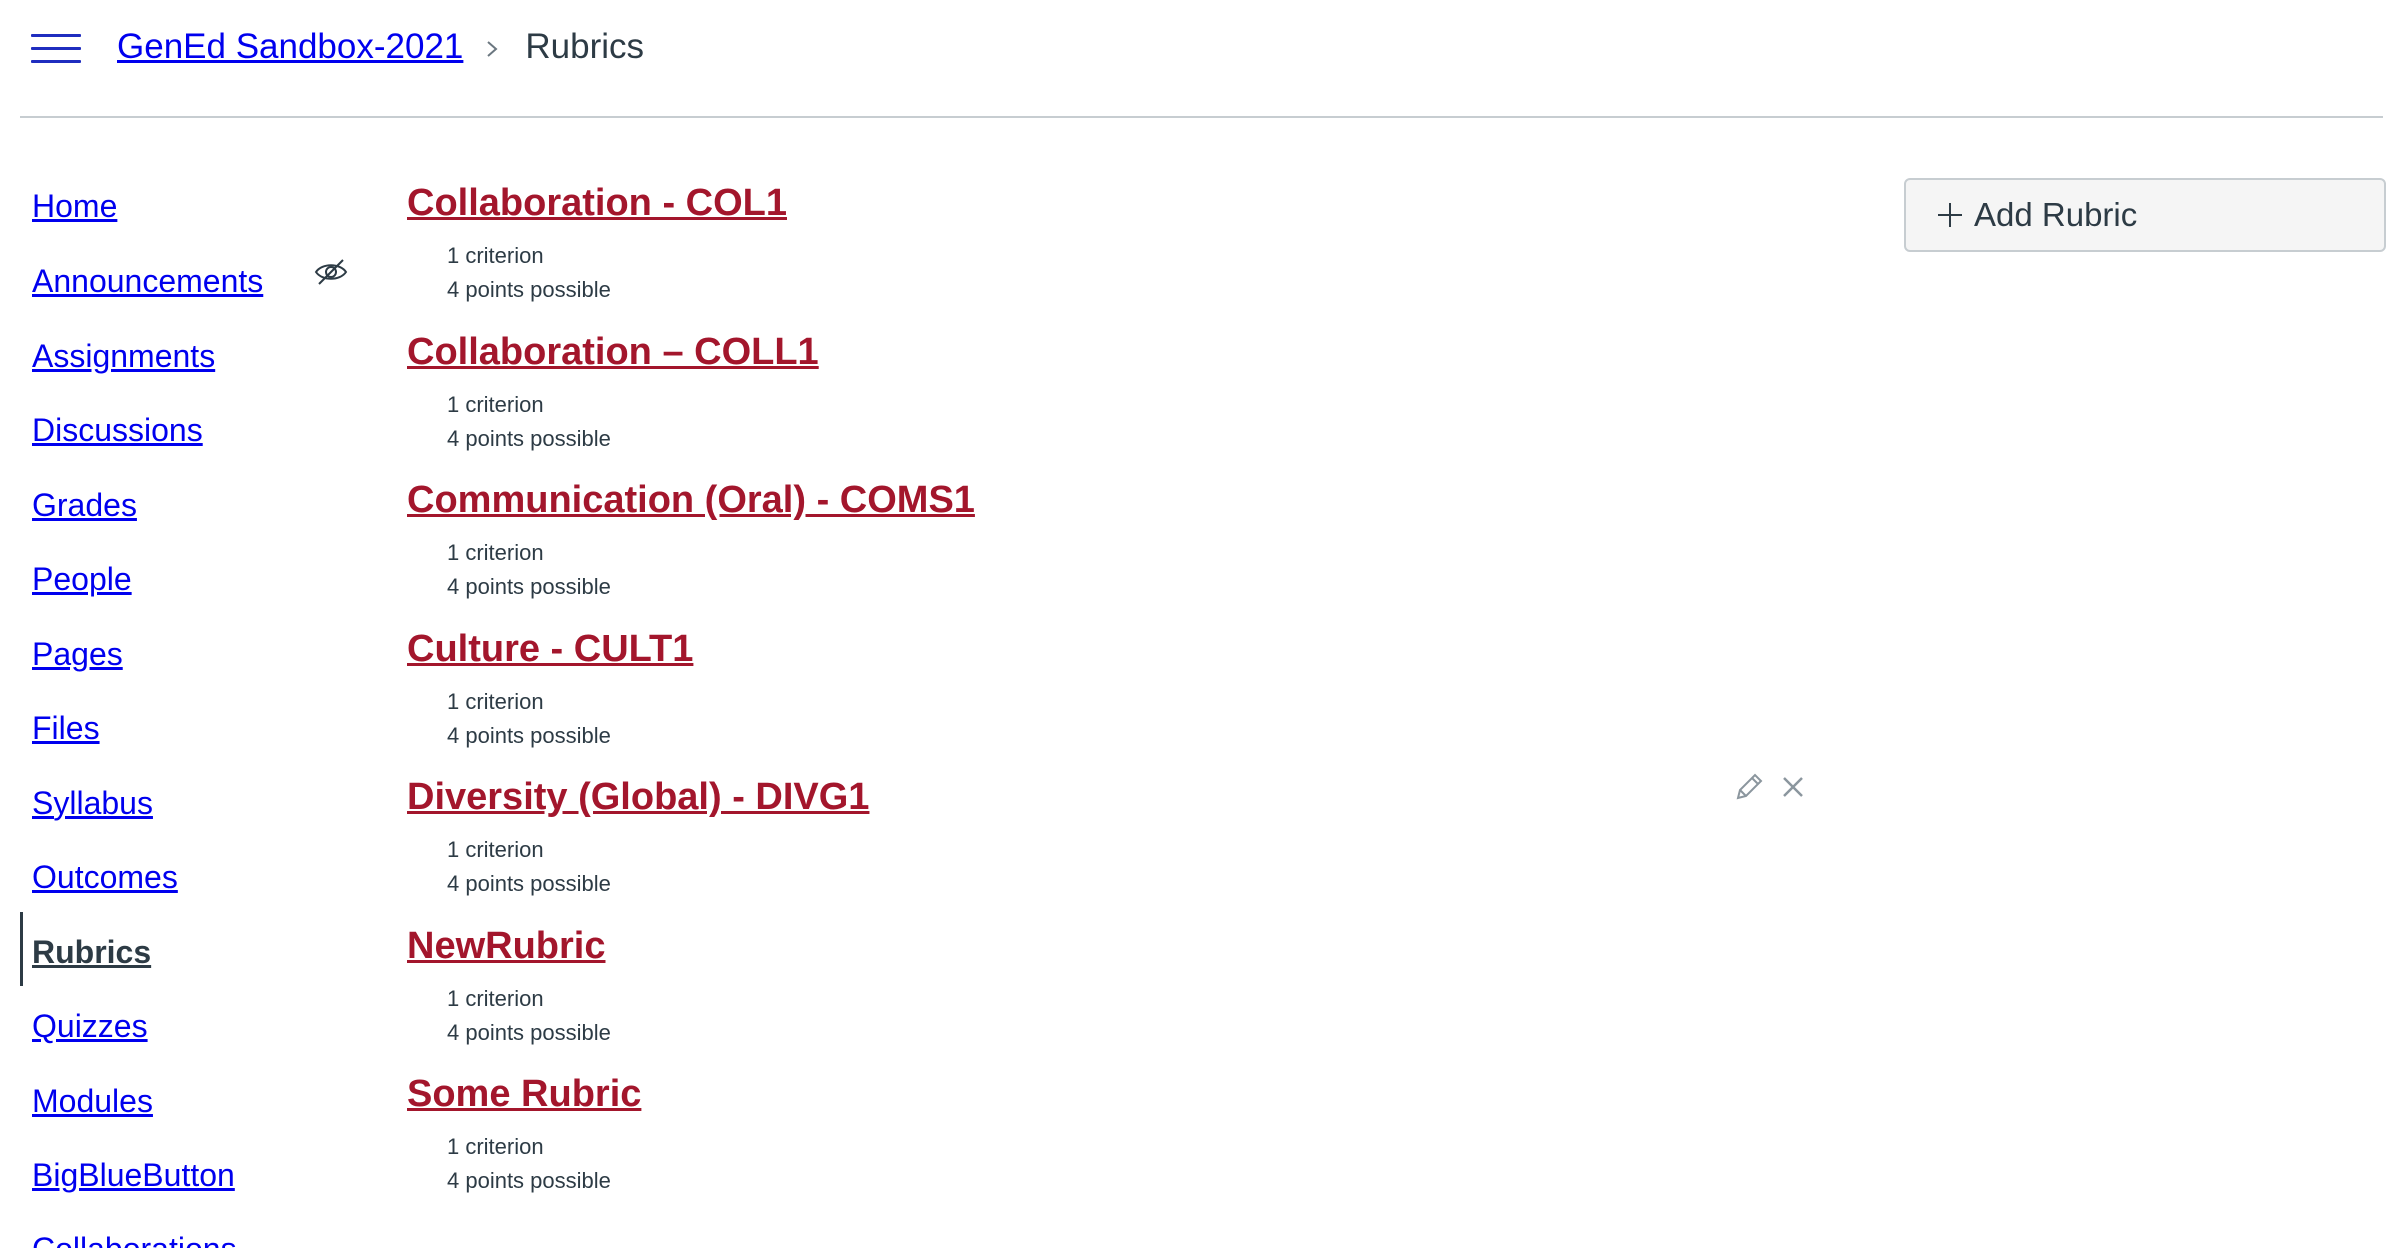 This screenshot has width=2402, height=1248. I want to click on sidebar-item-pages: Pages, so click(77, 654).